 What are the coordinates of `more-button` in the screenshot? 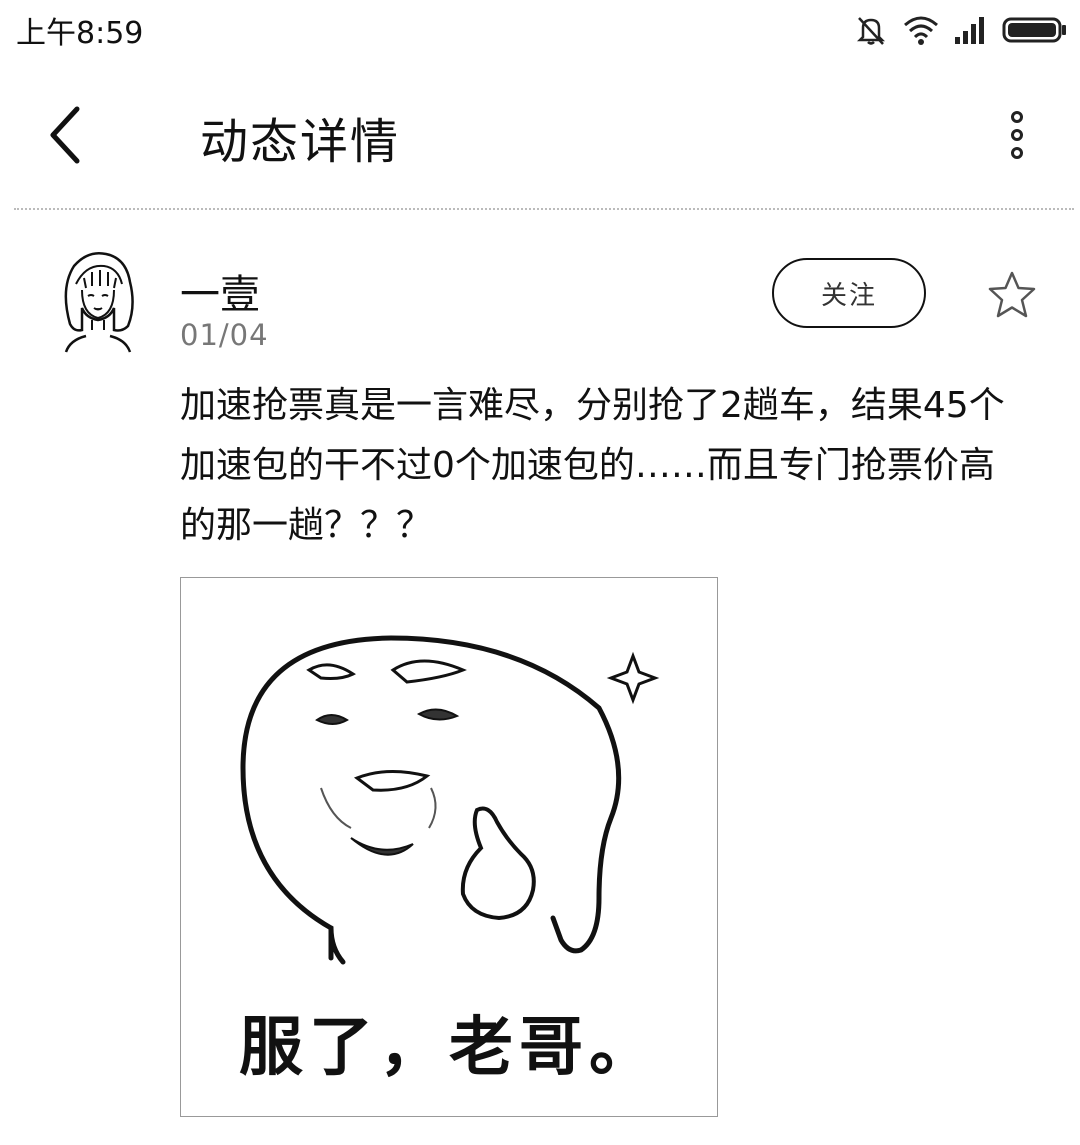 It's located at (1017, 135).